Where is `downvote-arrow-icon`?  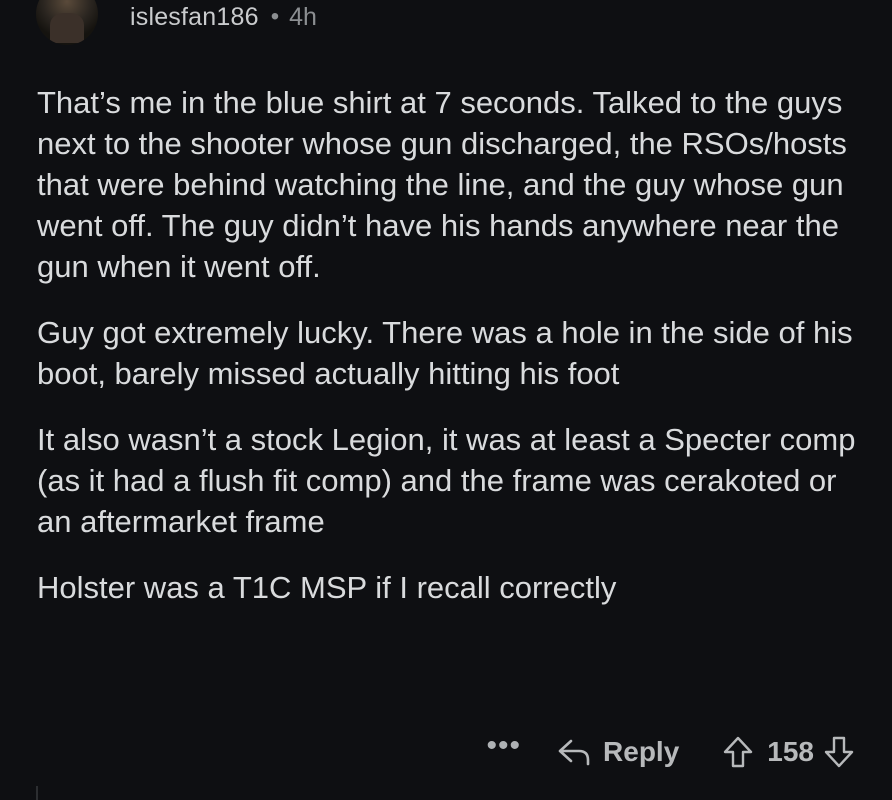
downvote-arrow-icon is located at coordinates (839, 752).